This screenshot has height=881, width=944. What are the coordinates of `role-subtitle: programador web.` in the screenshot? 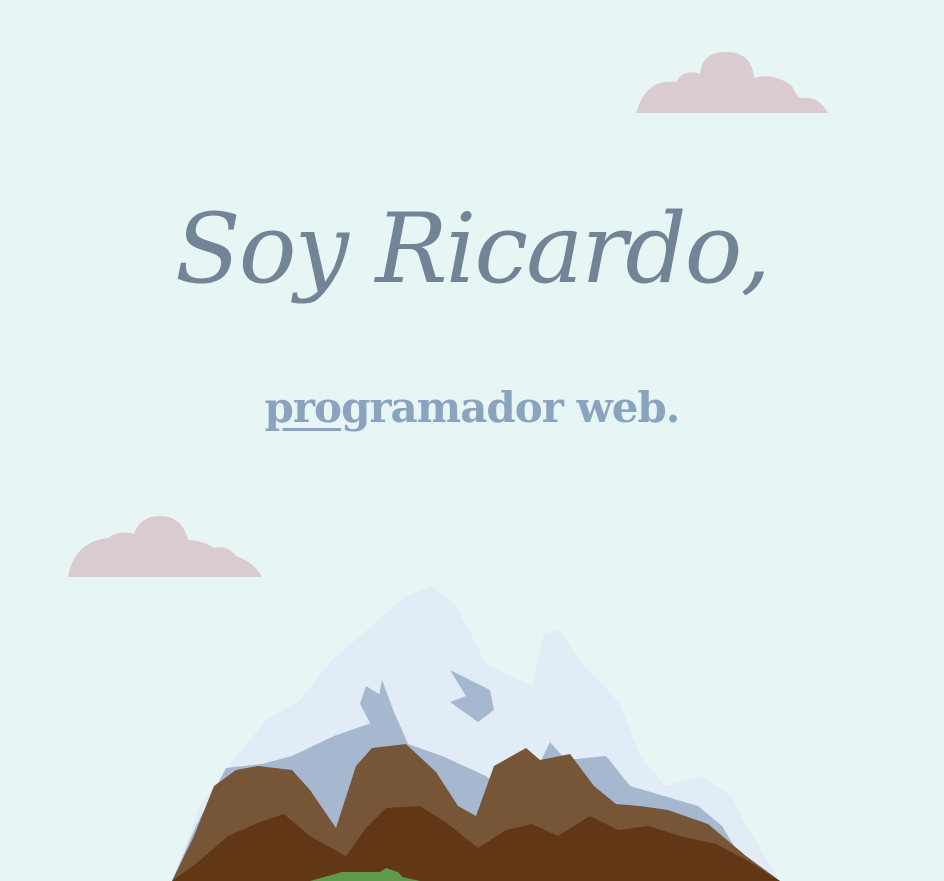 It's located at (472, 408).